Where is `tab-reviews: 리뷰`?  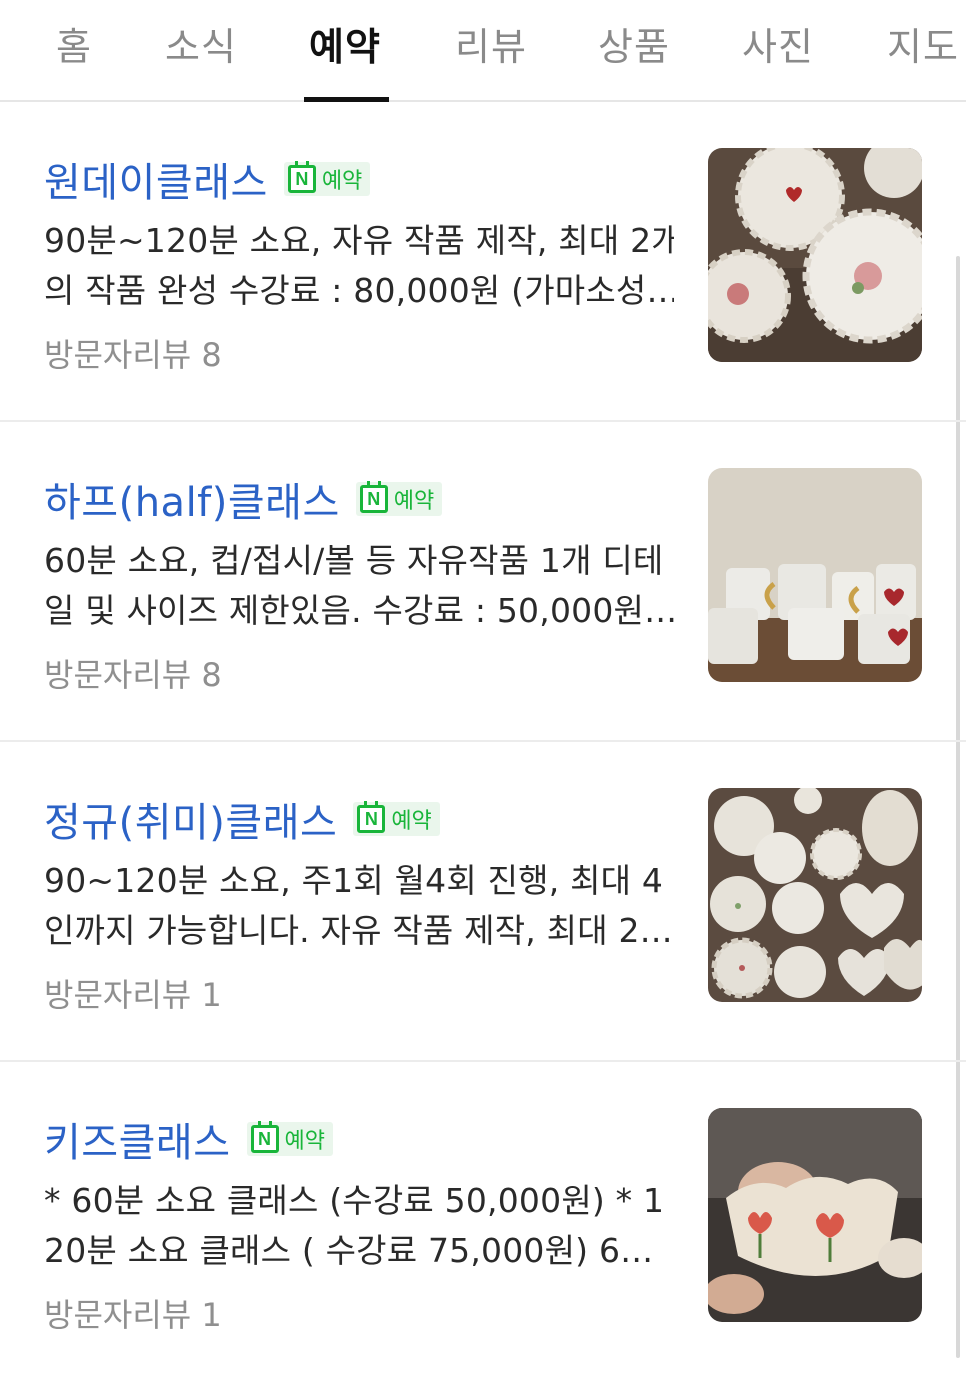 tab-reviews: 리뷰 is located at coordinates (491, 42).